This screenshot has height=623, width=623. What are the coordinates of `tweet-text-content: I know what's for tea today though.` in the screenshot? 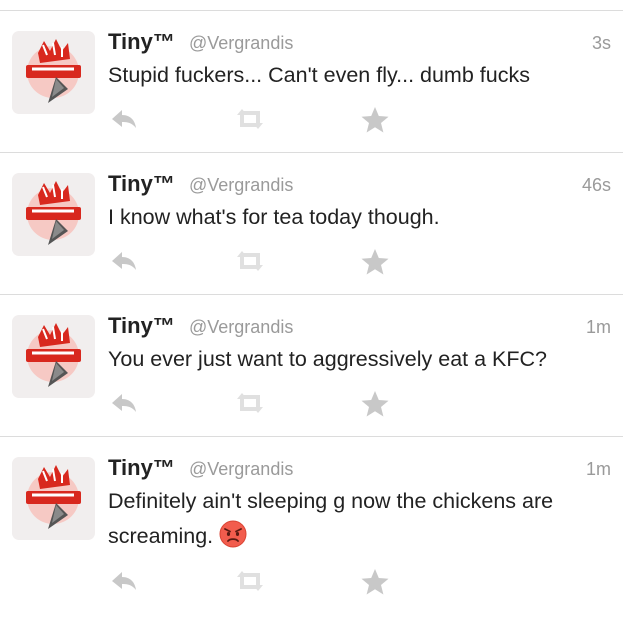 It's located at (274, 217).